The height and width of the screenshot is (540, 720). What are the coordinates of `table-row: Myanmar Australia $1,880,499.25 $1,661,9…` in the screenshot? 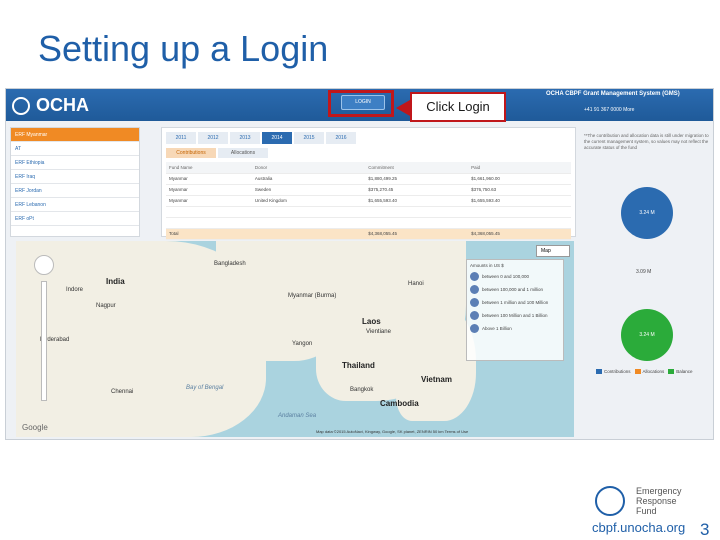 It's located at (368, 179).